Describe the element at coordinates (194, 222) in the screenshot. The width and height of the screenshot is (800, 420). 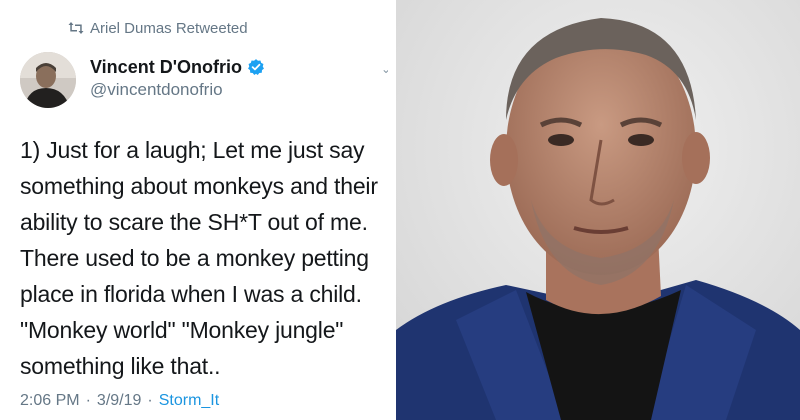
I see `tweet-line: ability to scare the SH*T out of me.` at that location.